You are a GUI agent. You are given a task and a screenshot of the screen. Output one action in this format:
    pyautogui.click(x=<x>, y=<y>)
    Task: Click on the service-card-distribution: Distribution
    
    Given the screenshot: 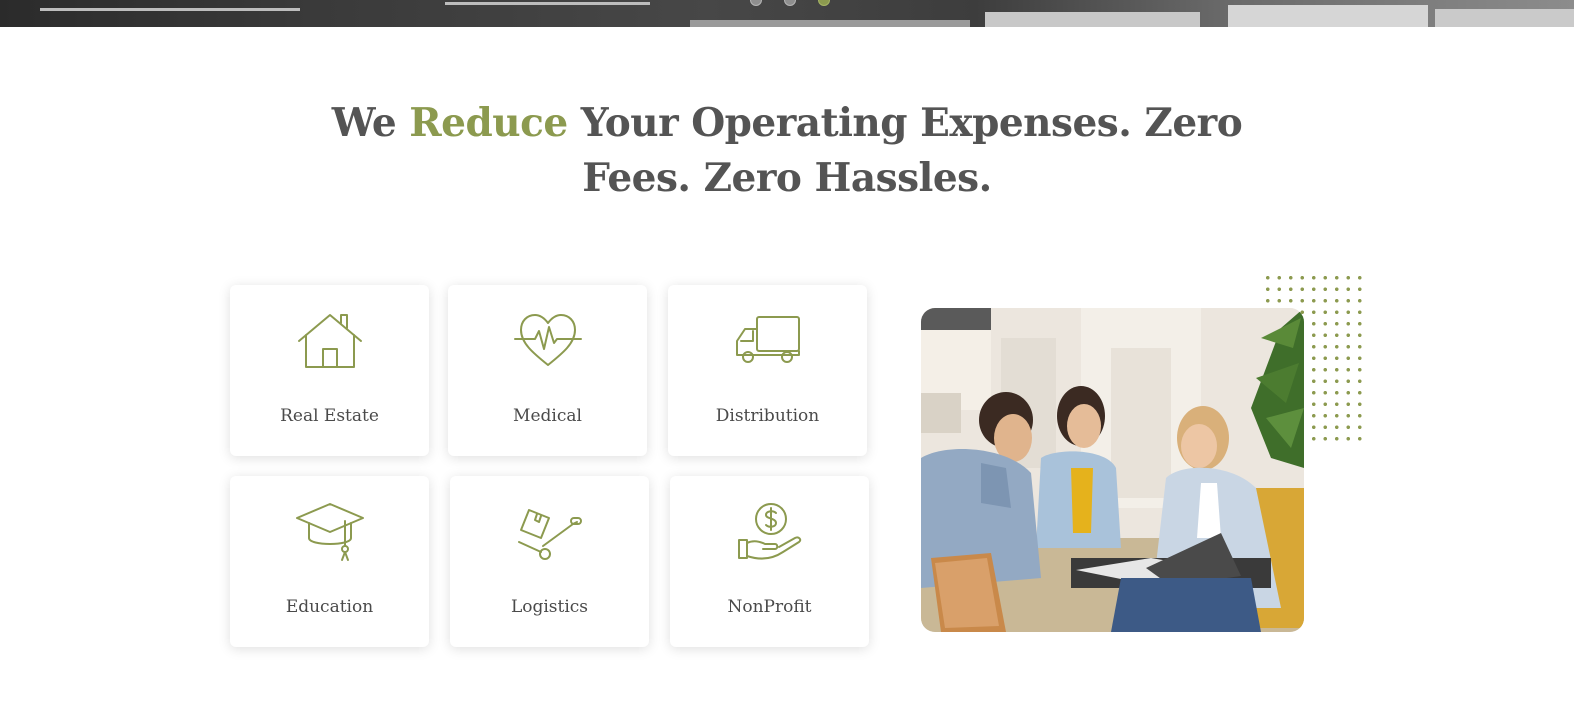 What is the action you would take?
    pyautogui.click(x=767, y=370)
    